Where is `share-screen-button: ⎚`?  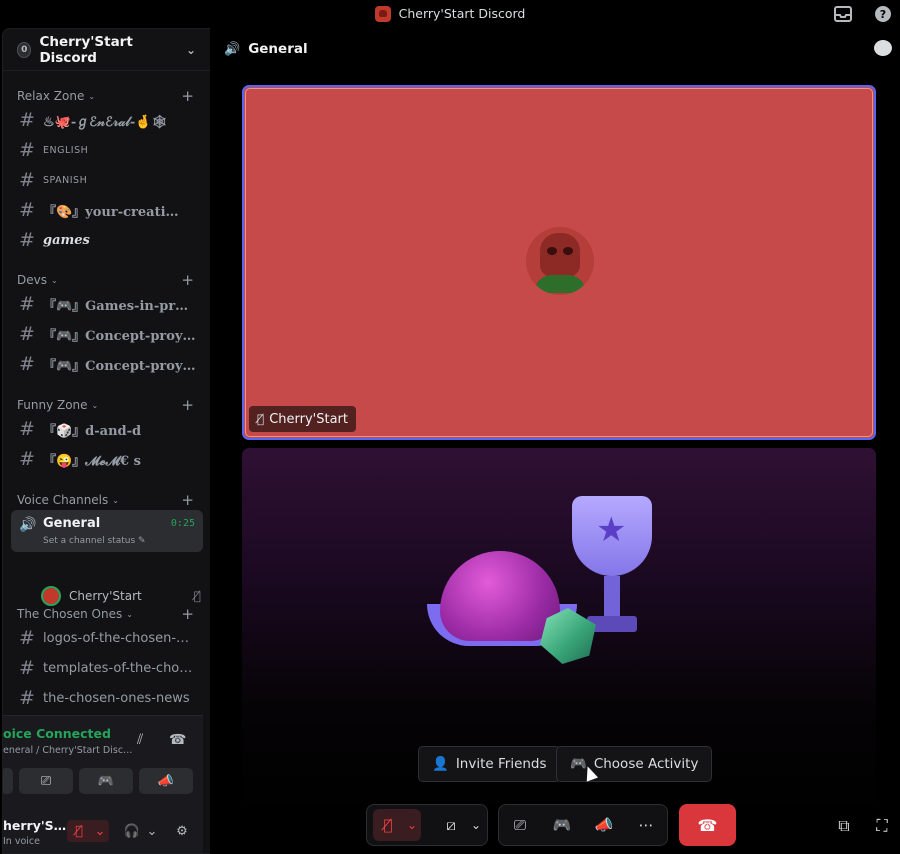 share-screen-button: ⎚ is located at coordinates (46, 781).